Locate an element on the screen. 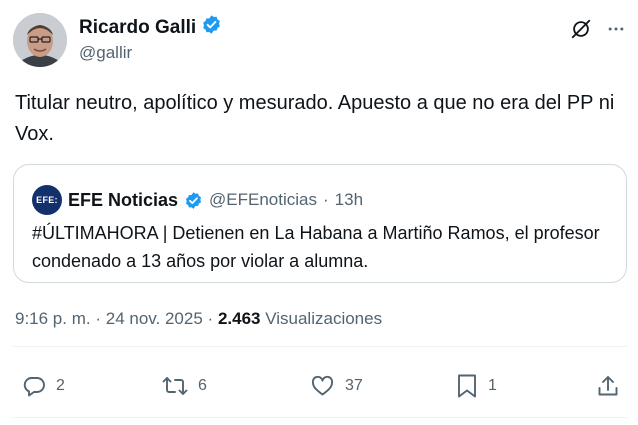  like-icon is located at coordinates (322, 386).